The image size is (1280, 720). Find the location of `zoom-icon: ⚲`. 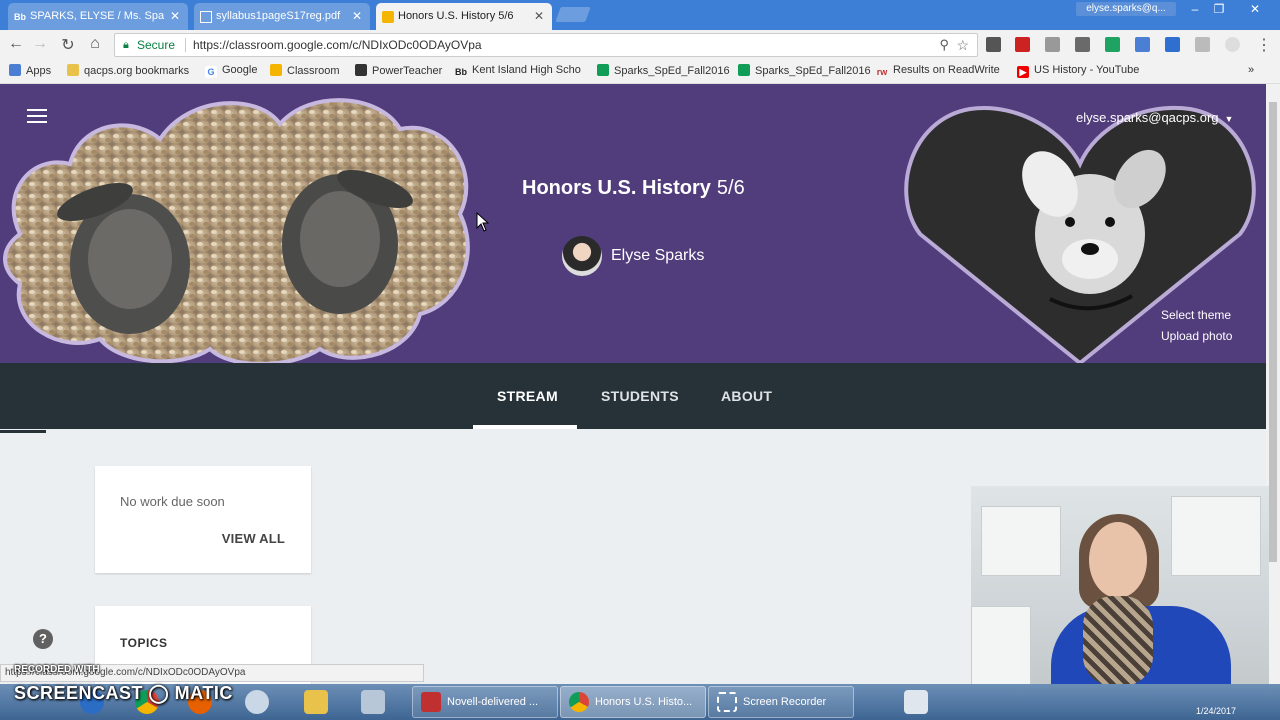

zoom-icon: ⚲ is located at coordinates (944, 45).